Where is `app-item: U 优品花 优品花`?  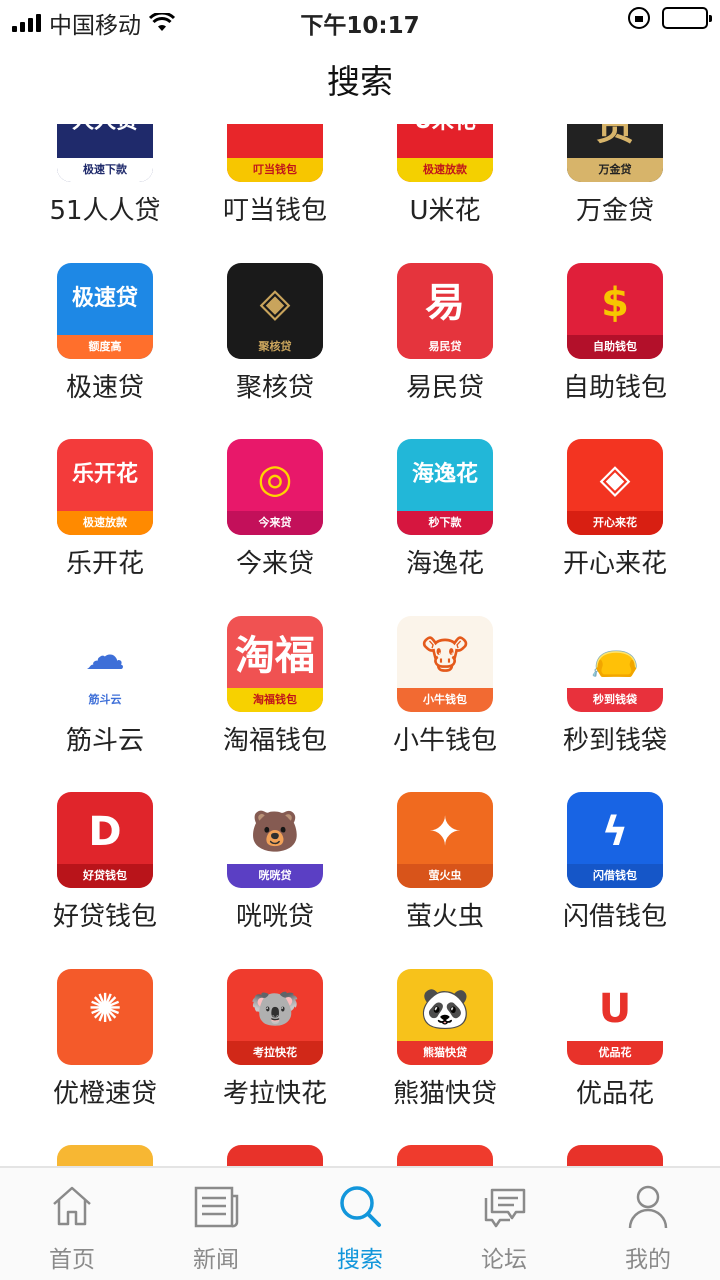 app-item: U 优品花 优品花 is located at coordinates (615, 1043).